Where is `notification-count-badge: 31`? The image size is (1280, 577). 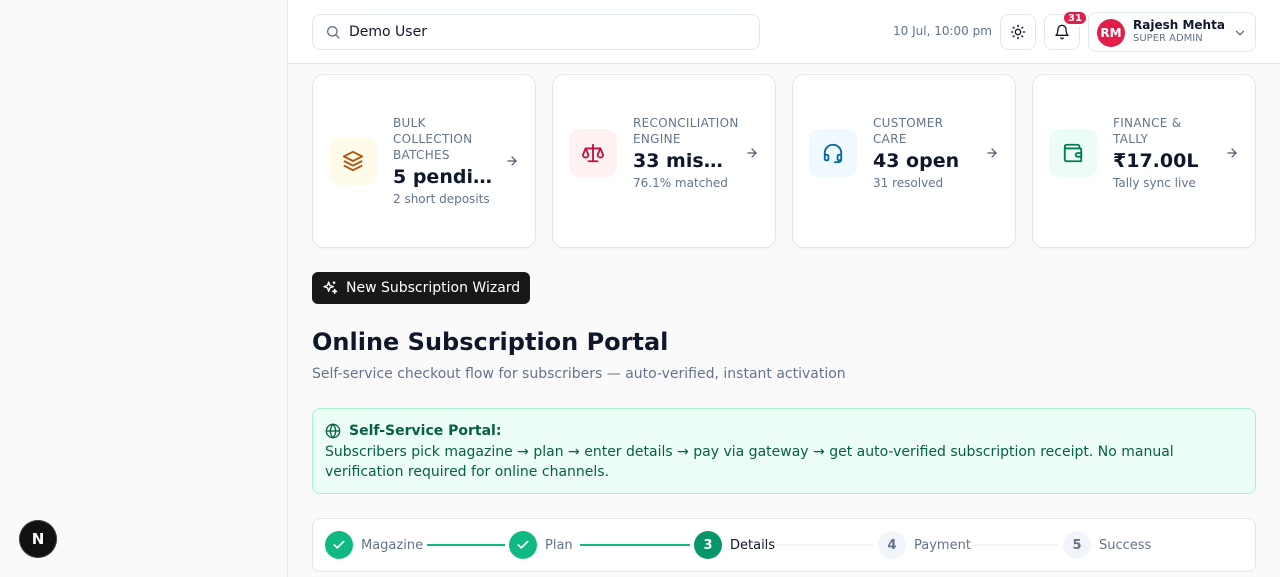
notification-count-badge: 31 is located at coordinates (1075, 18).